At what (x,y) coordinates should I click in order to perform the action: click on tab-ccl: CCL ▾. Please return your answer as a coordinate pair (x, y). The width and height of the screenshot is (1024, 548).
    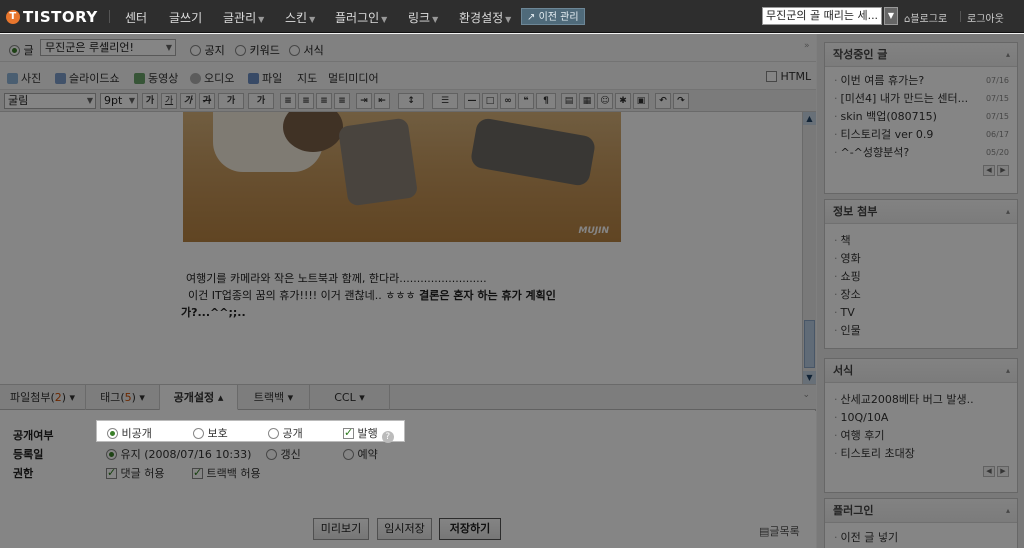
    Looking at the image, I should click on (350, 397).